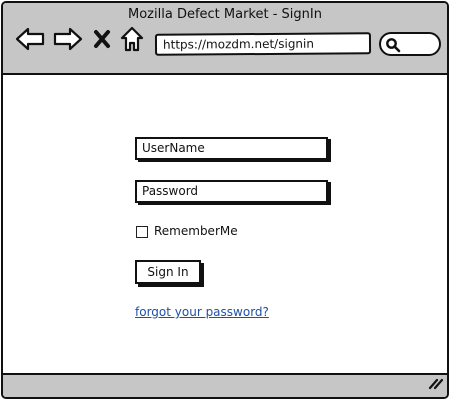  Describe the element at coordinates (231, 191) in the screenshot. I see `password-input: Password` at that location.